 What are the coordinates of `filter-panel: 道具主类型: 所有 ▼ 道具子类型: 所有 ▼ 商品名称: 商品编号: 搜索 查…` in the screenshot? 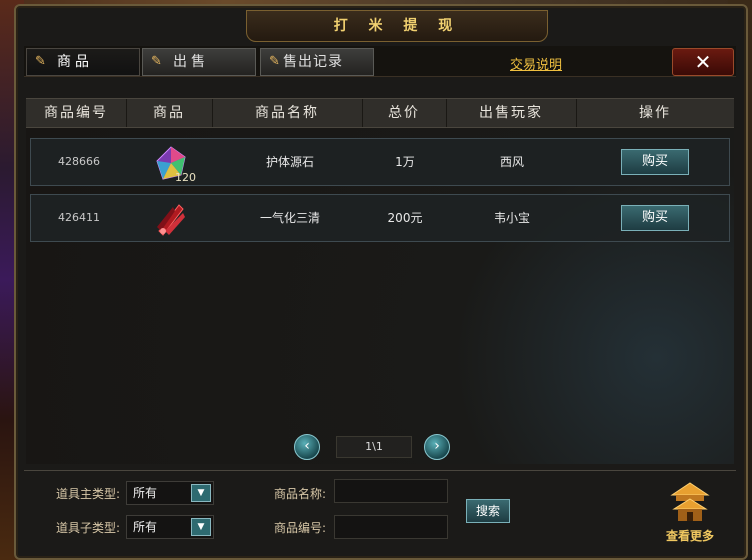 It's located at (380, 511).